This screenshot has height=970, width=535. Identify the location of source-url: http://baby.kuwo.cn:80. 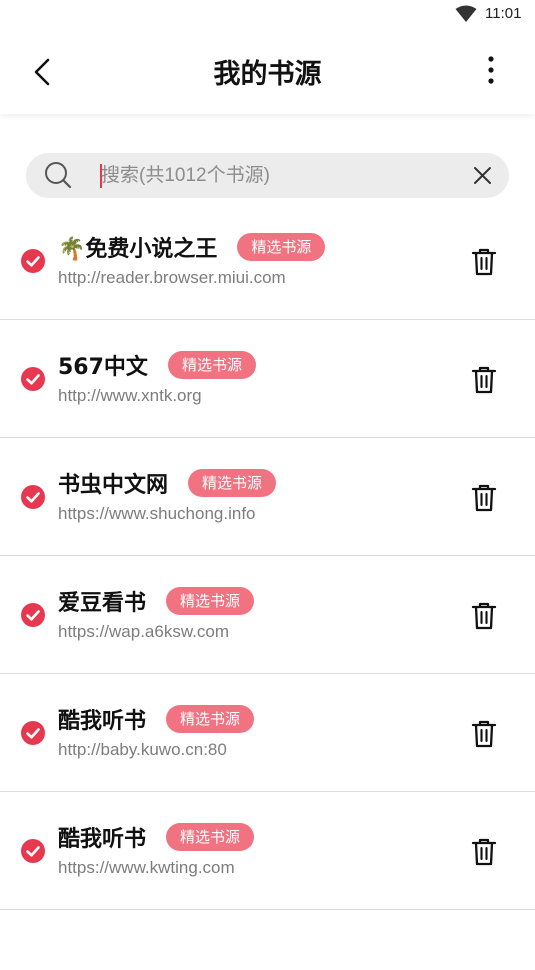
(142, 749).